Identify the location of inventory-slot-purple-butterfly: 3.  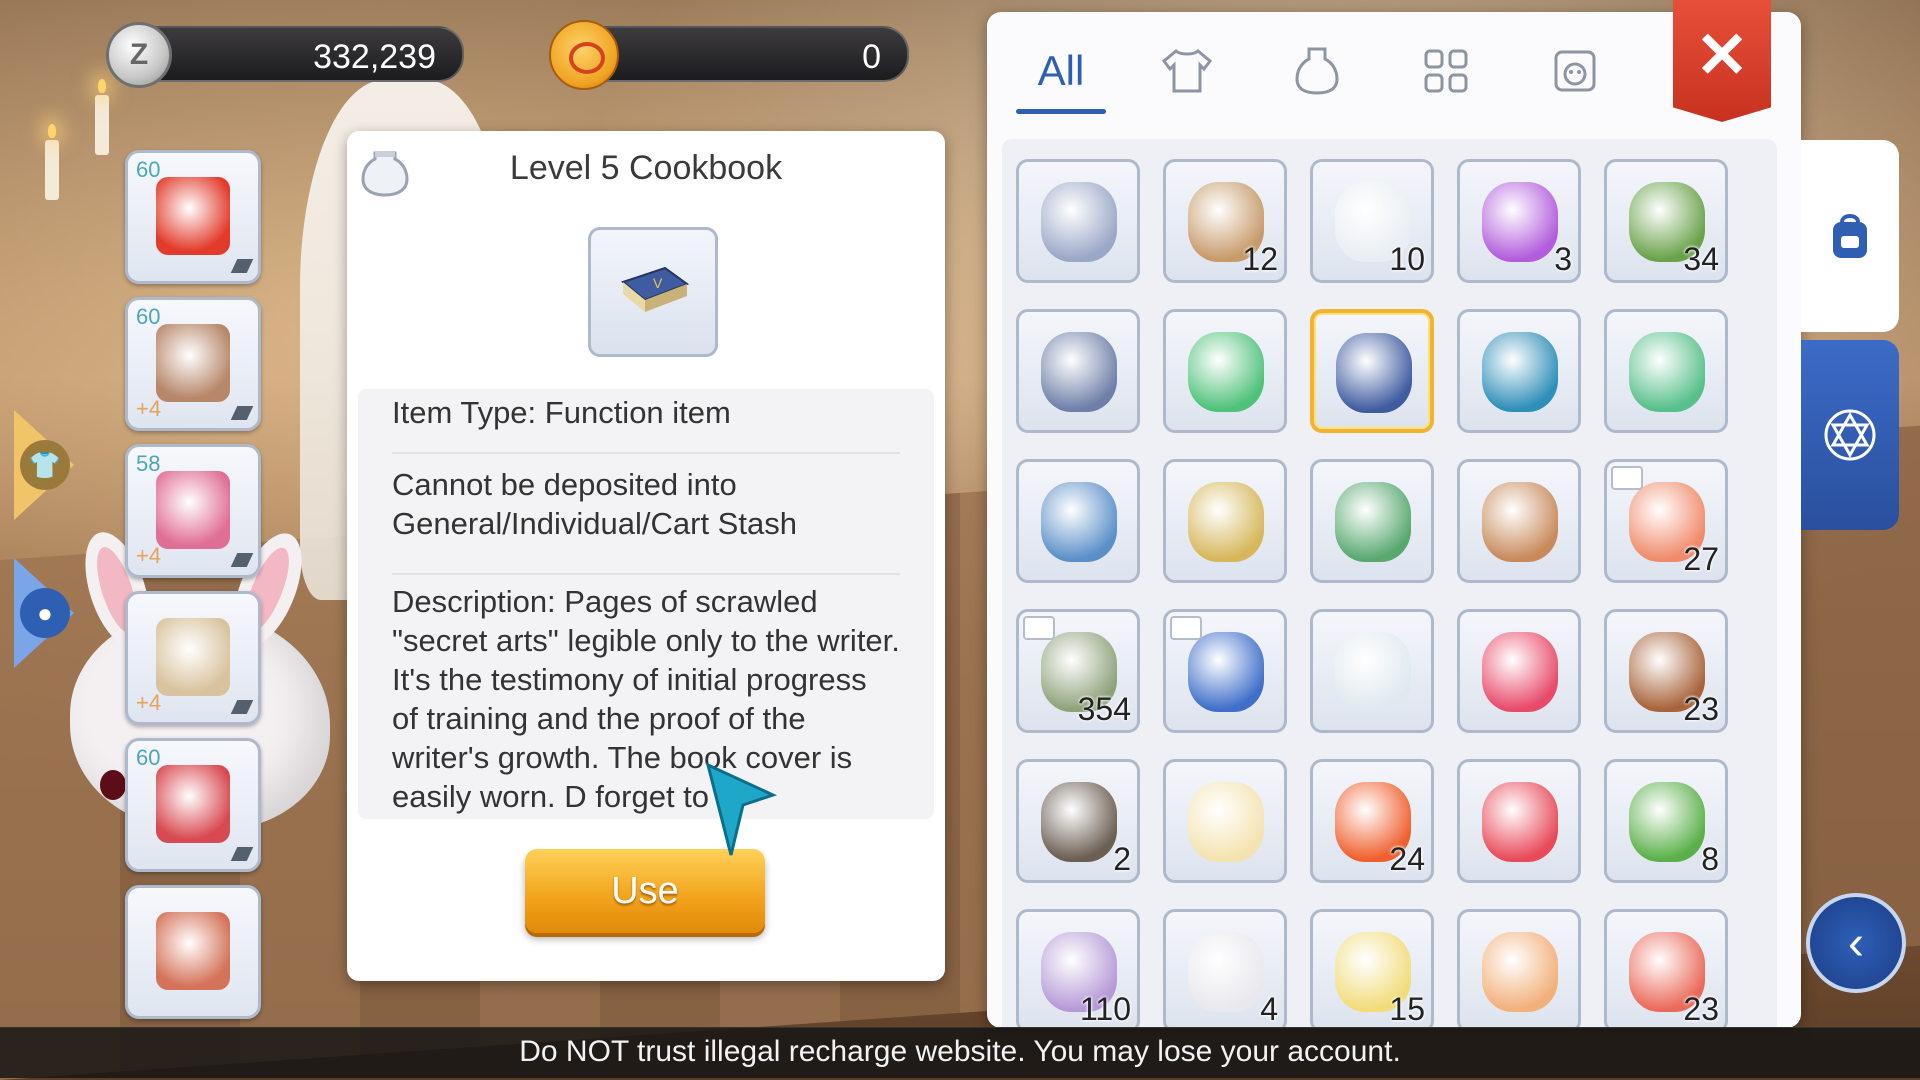
(1519, 221).